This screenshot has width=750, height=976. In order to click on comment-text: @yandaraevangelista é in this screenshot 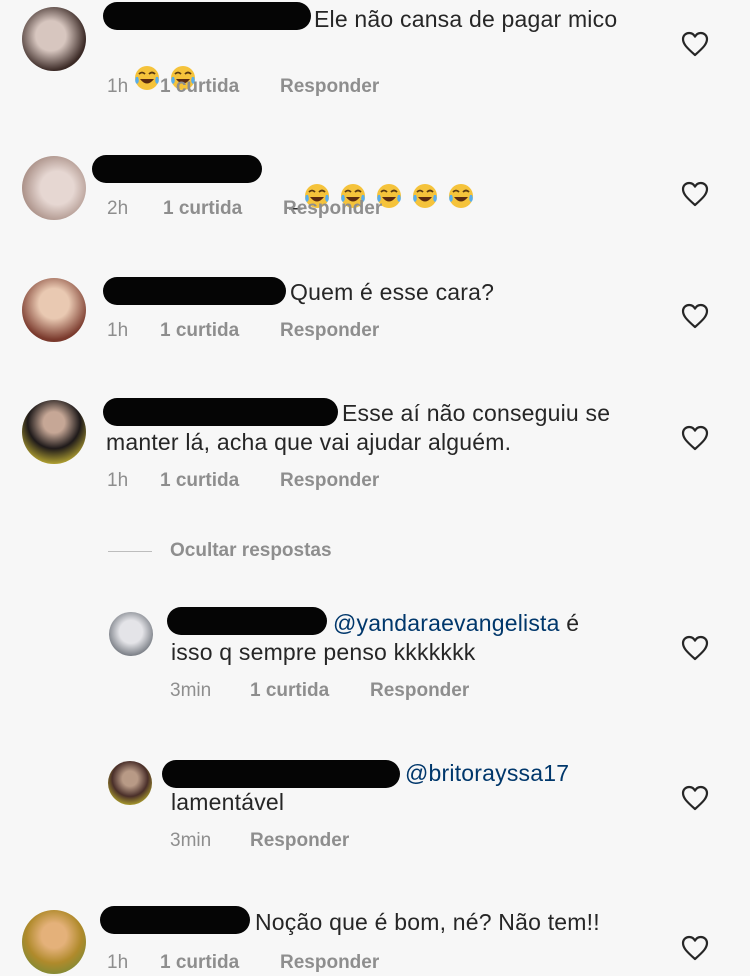, I will do `click(456, 623)`.